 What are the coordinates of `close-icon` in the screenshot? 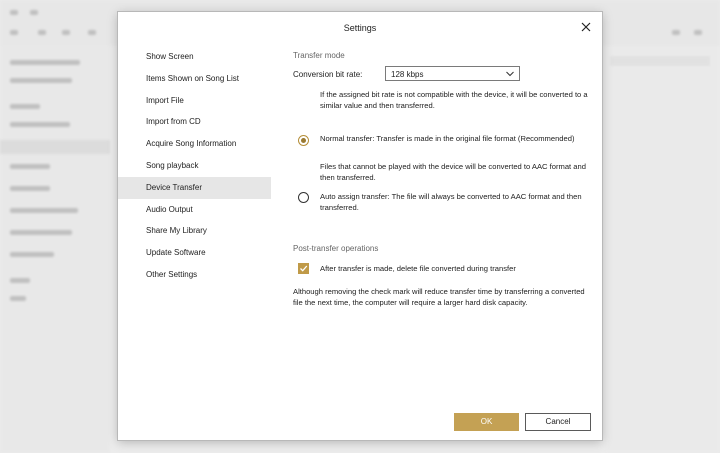 It's located at (586, 27).